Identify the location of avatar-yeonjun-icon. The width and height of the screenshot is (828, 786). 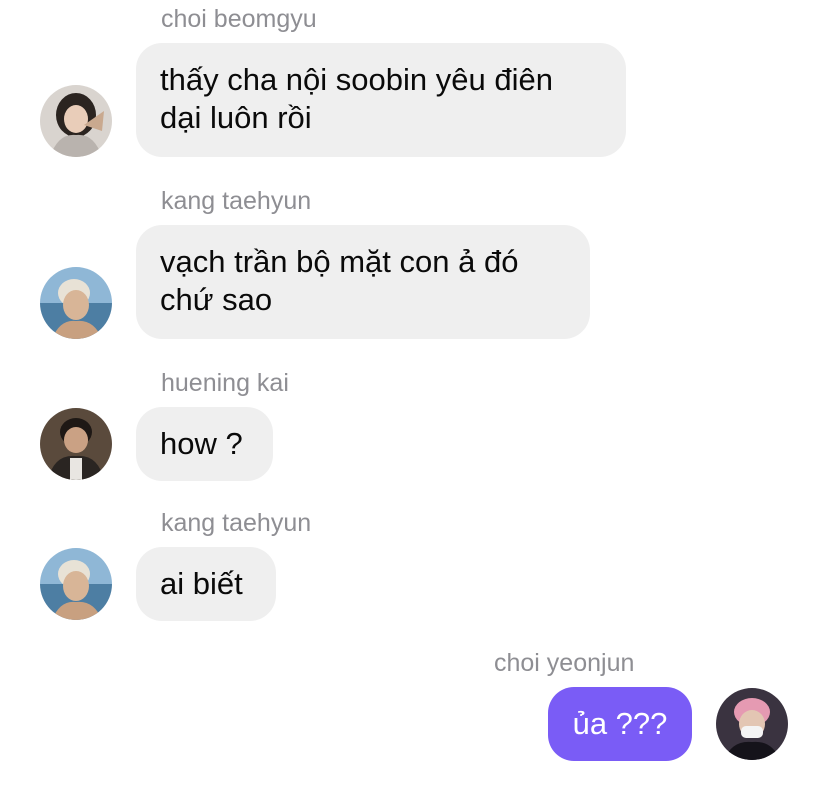
(752, 724).